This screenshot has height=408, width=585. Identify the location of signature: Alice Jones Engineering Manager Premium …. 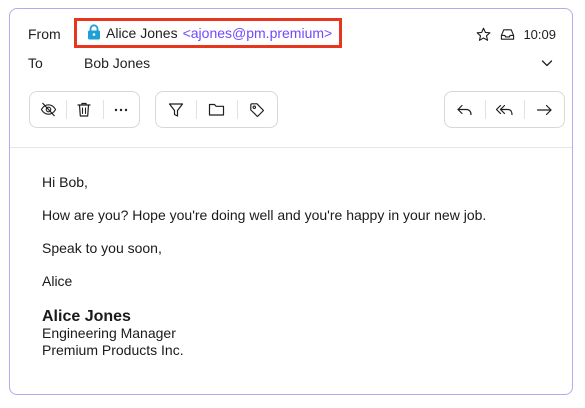
(297, 333).